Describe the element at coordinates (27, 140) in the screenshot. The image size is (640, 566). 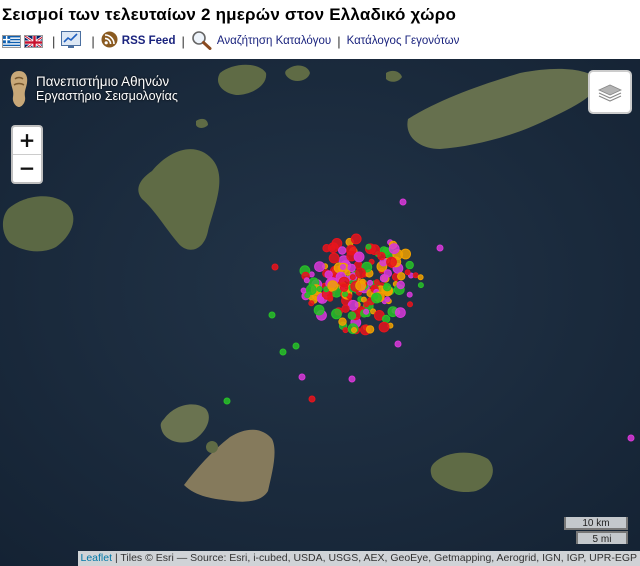
I see `zoom-in-button: +` at that location.